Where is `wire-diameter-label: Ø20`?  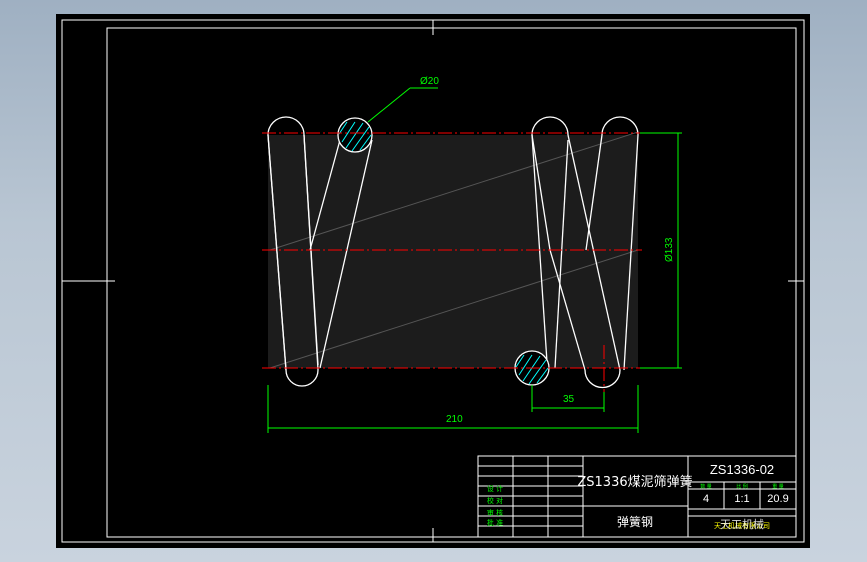
wire-diameter-label: Ø20 is located at coordinates (429, 81).